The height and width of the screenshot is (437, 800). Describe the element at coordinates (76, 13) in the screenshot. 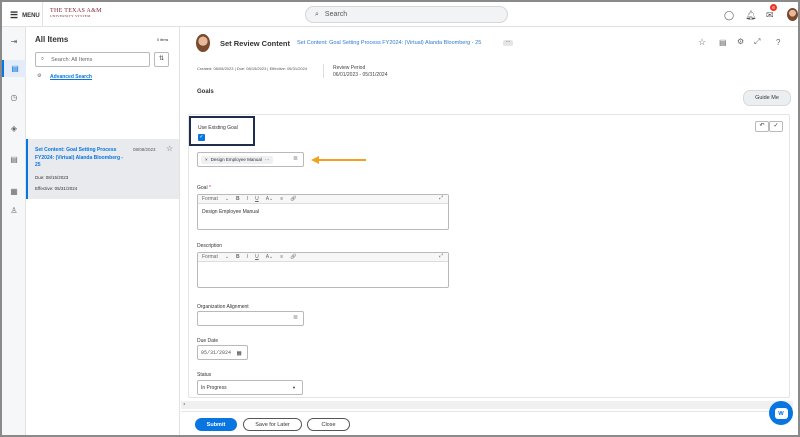

I see `logo: THE TEXAS A&M UNIVERSITY SYSTEM` at that location.